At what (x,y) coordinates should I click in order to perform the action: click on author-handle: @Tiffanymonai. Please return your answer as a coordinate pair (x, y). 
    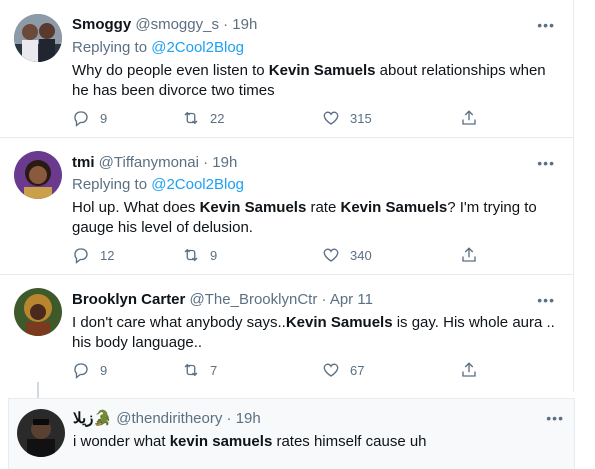
    Looking at the image, I should click on (149, 162).